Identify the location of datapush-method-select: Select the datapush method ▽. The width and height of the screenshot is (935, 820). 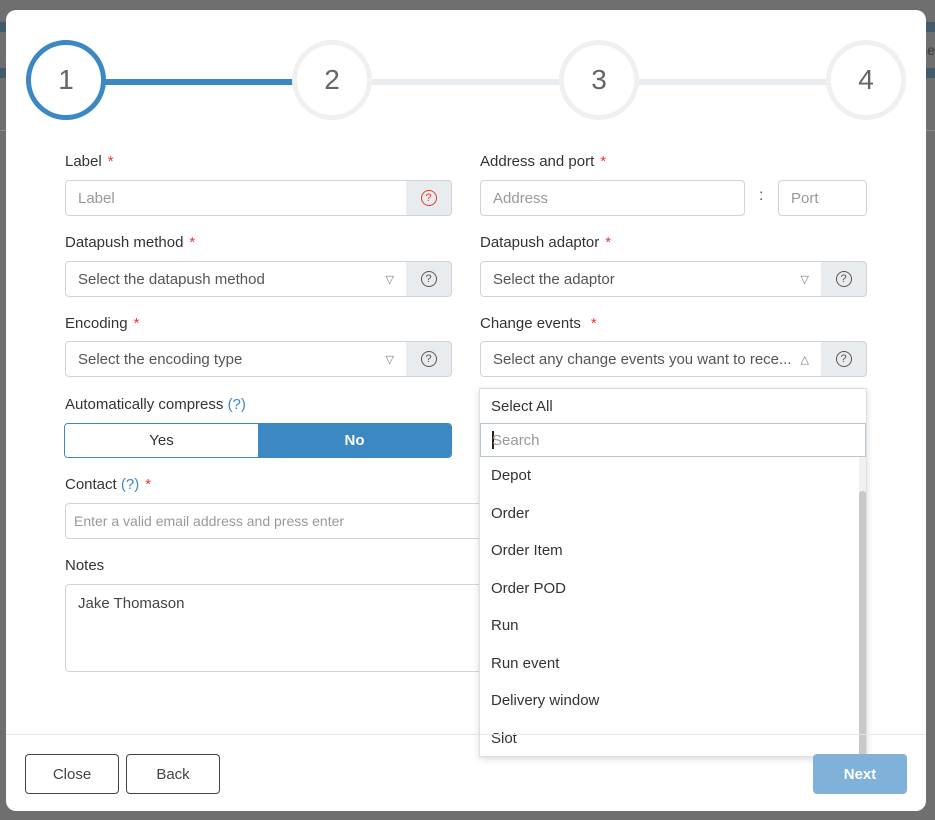
(236, 279).